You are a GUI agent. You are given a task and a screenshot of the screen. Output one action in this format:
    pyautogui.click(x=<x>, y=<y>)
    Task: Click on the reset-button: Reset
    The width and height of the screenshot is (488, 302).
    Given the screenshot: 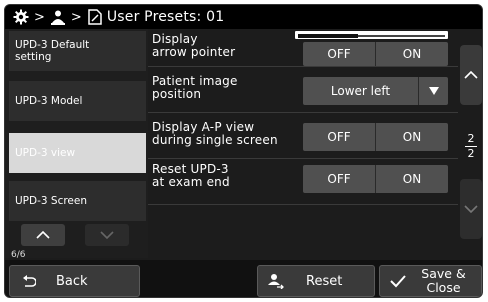 What is the action you would take?
    pyautogui.click(x=316, y=281)
    